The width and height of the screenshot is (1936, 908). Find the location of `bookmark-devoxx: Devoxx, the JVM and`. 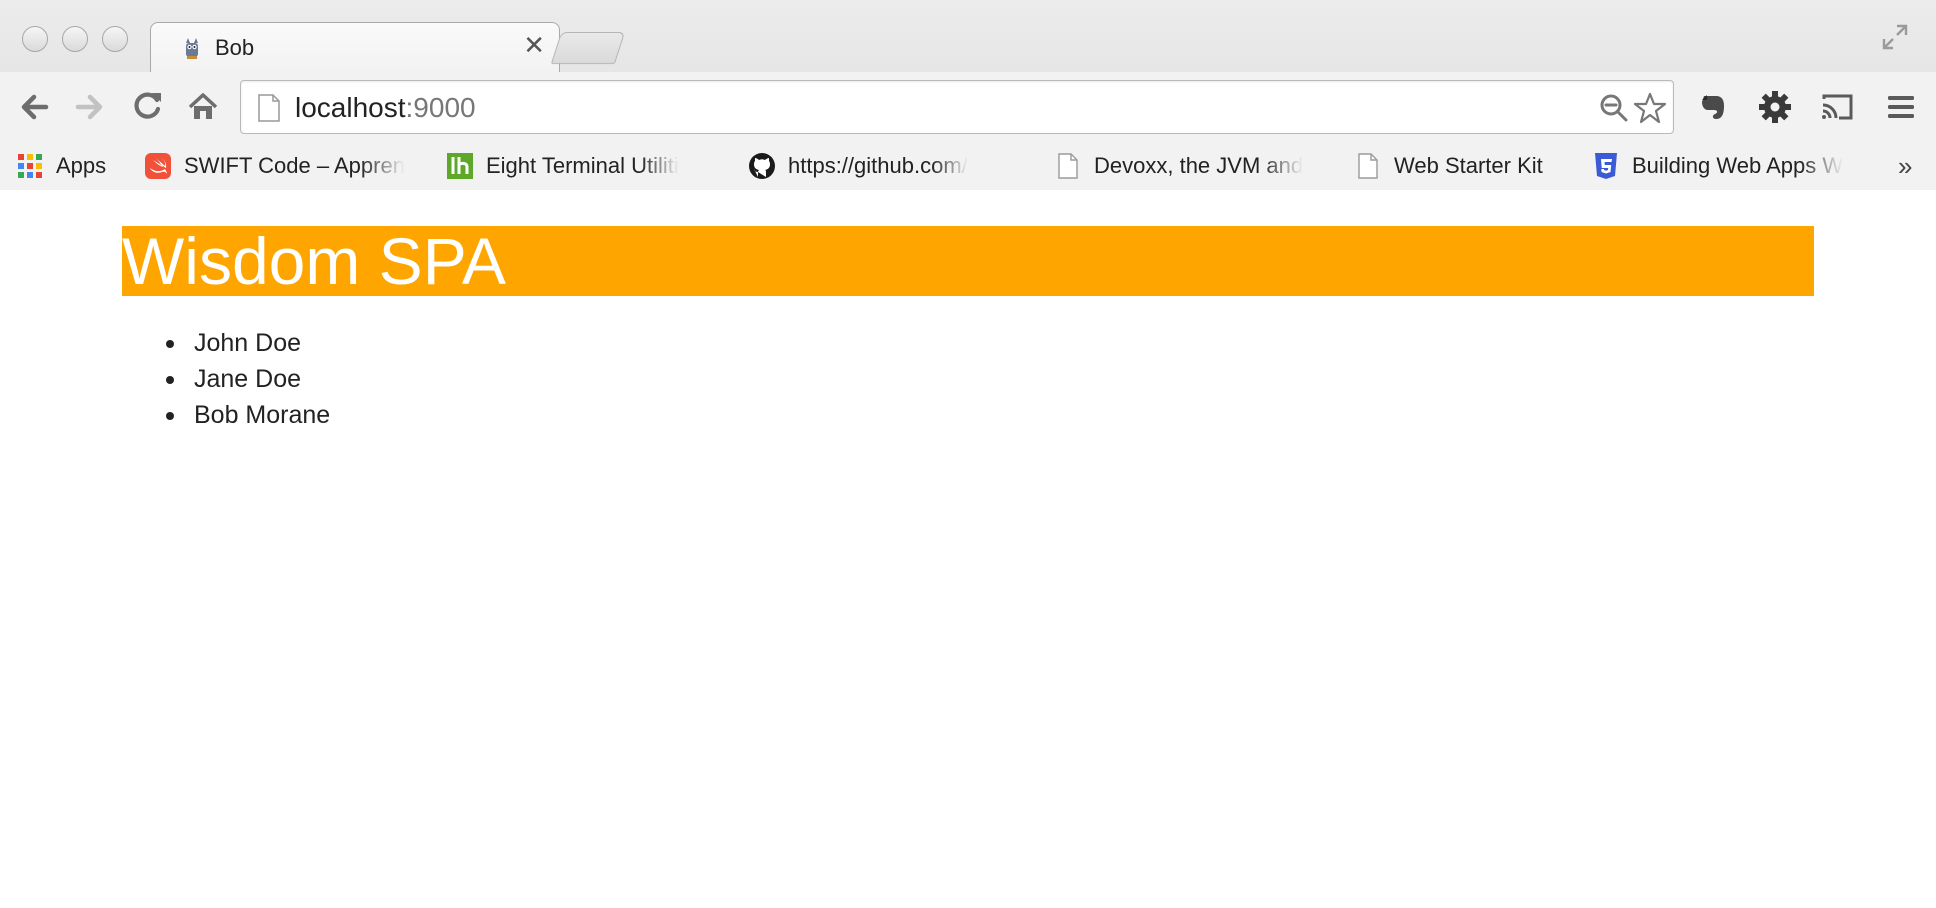

bookmark-devoxx: Devoxx, the JVM and is located at coordinates (1189, 166).